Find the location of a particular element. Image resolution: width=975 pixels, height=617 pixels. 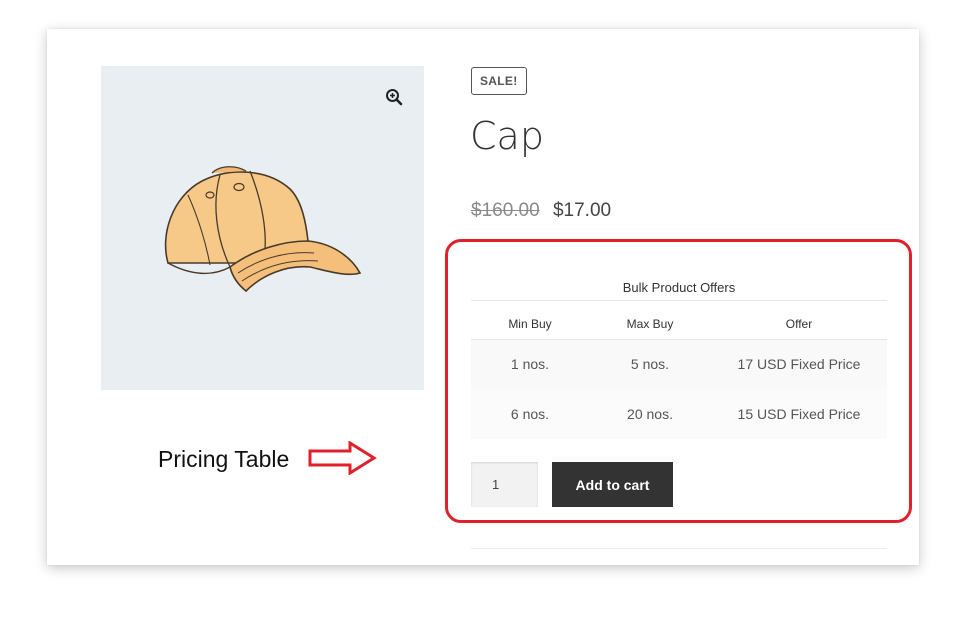

original-price: $160.00 is located at coordinates (505, 210).